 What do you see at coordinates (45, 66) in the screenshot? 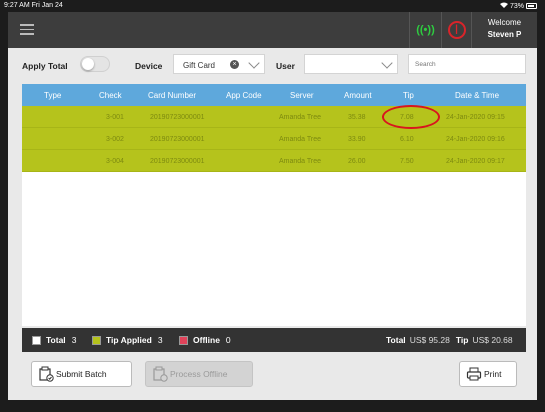
I see `apply-total-label: Apply Total` at bounding box center [45, 66].